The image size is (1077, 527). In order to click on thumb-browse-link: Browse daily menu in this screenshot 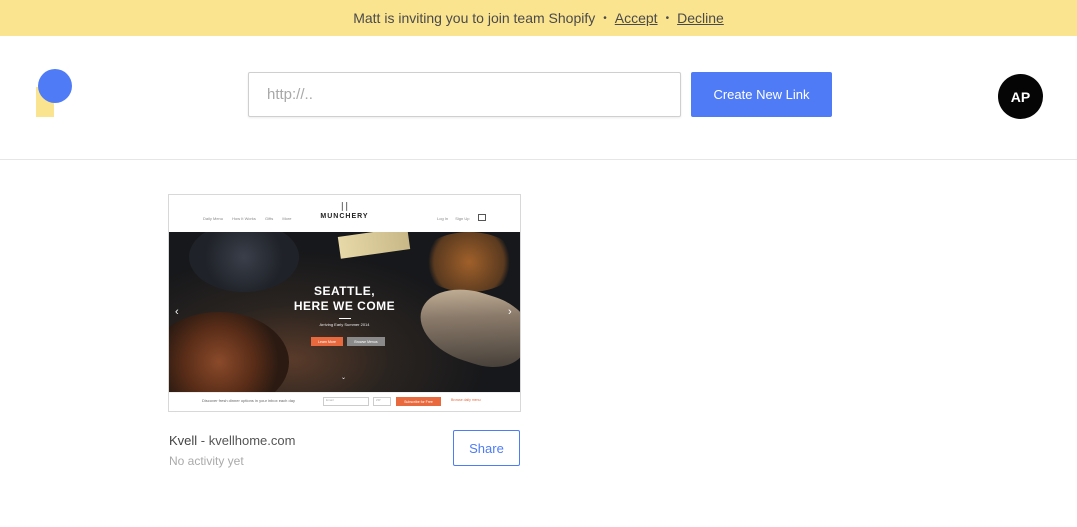, I will do `click(466, 400)`.